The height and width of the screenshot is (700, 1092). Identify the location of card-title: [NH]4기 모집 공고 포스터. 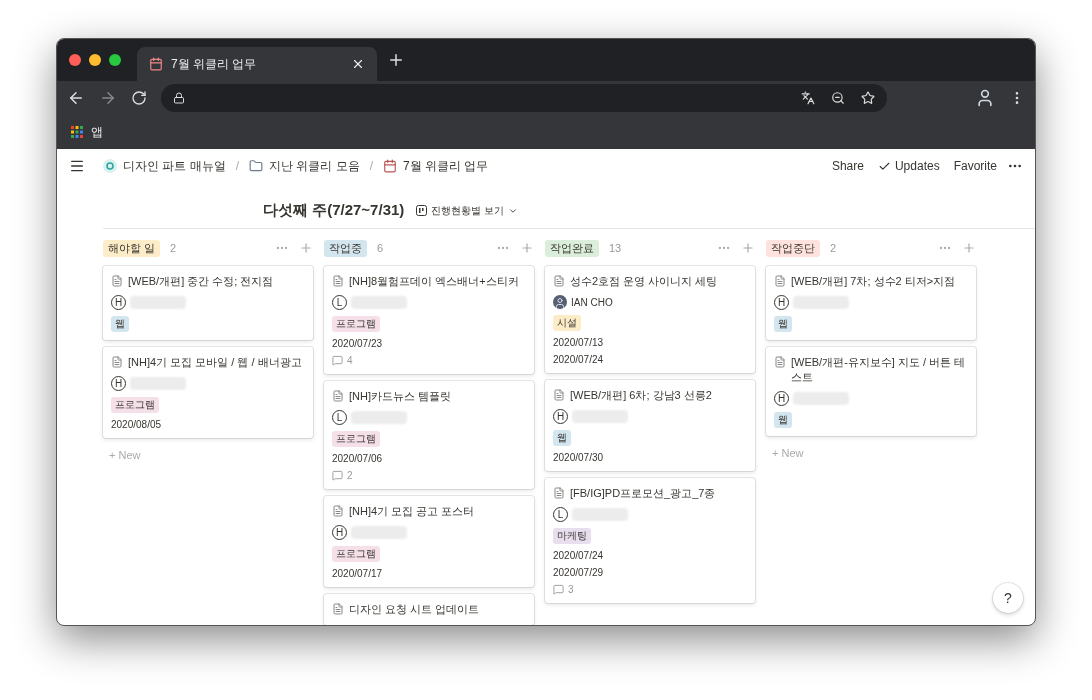
(412, 511).